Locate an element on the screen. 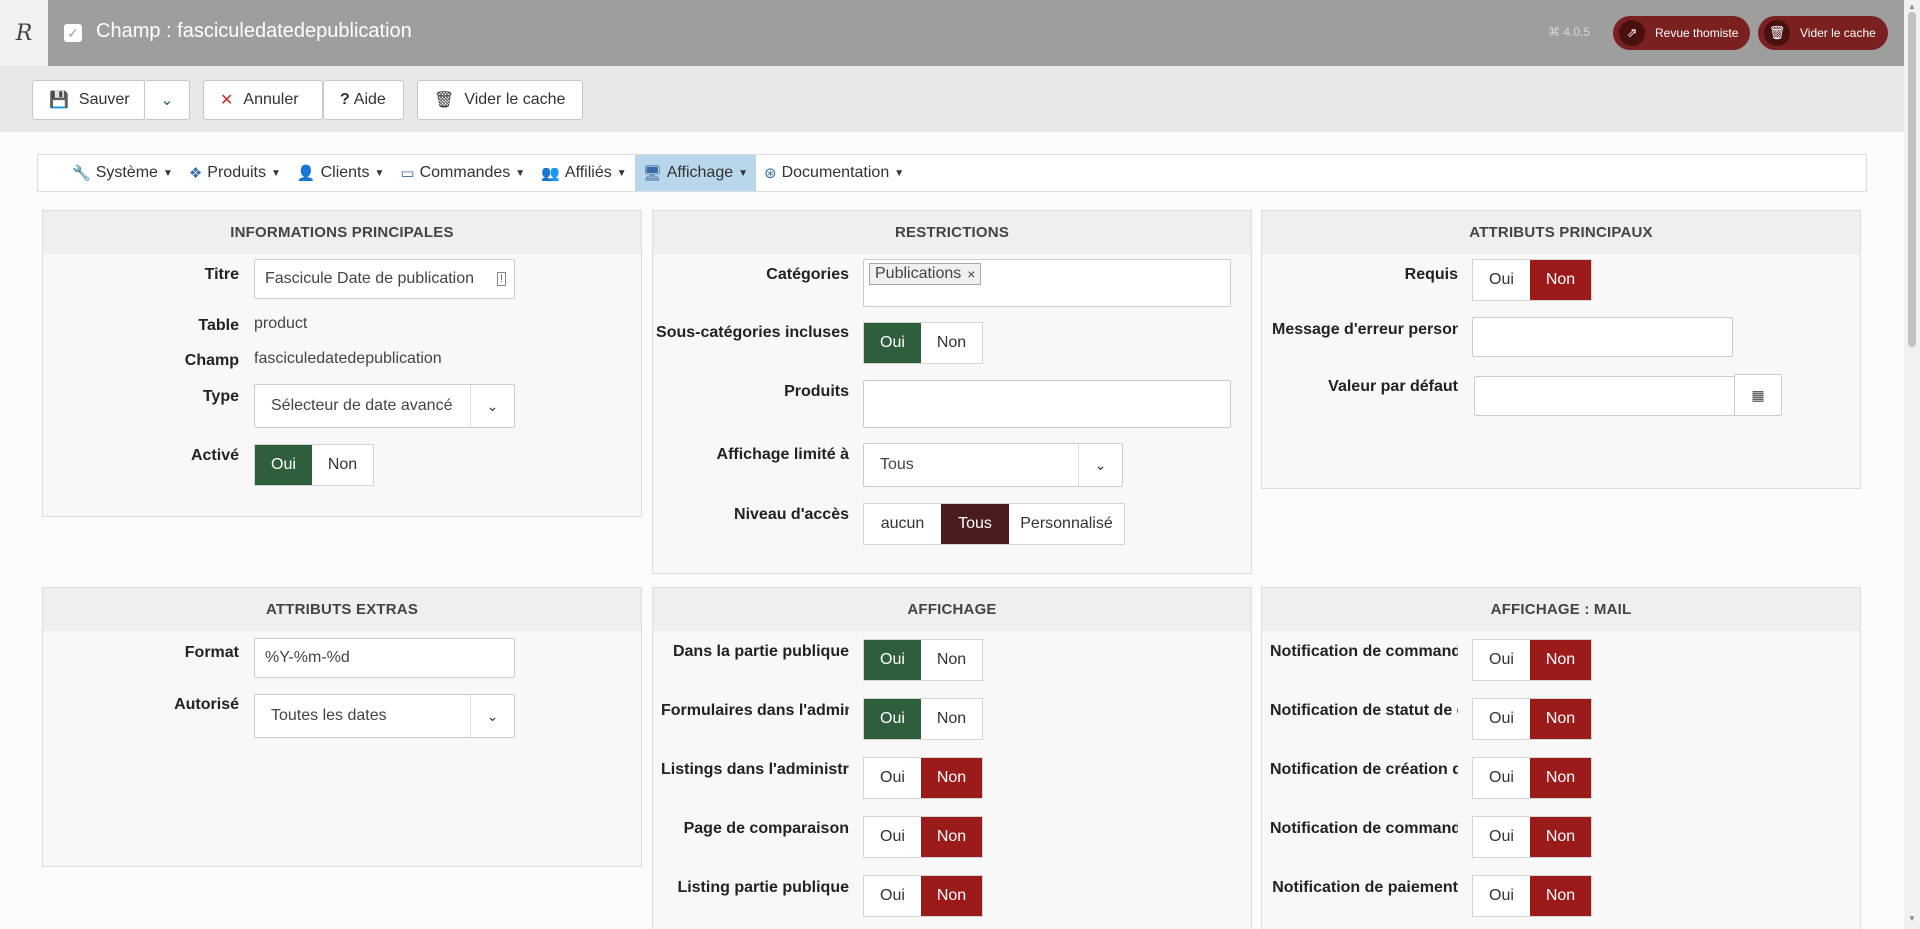 This screenshot has width=1920, height=929. cancel-label: Annuler is located at coordinates (271, 99).